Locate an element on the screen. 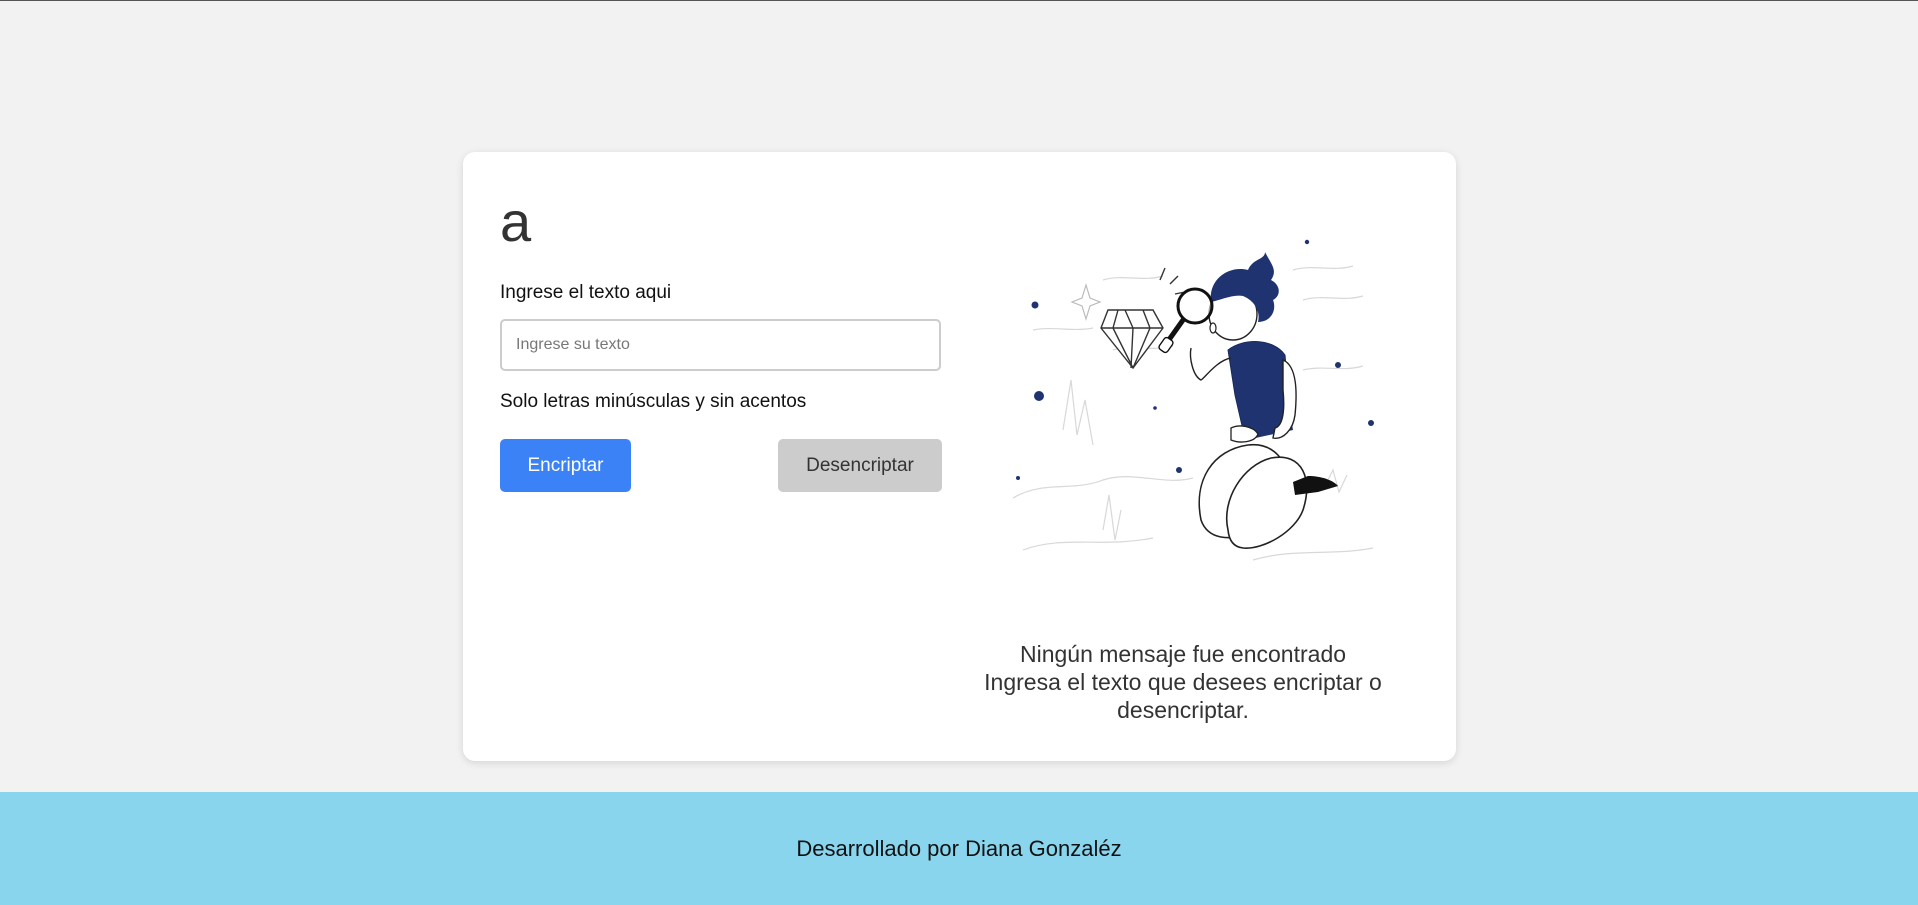  text-input is located at coordinates (720, 345).